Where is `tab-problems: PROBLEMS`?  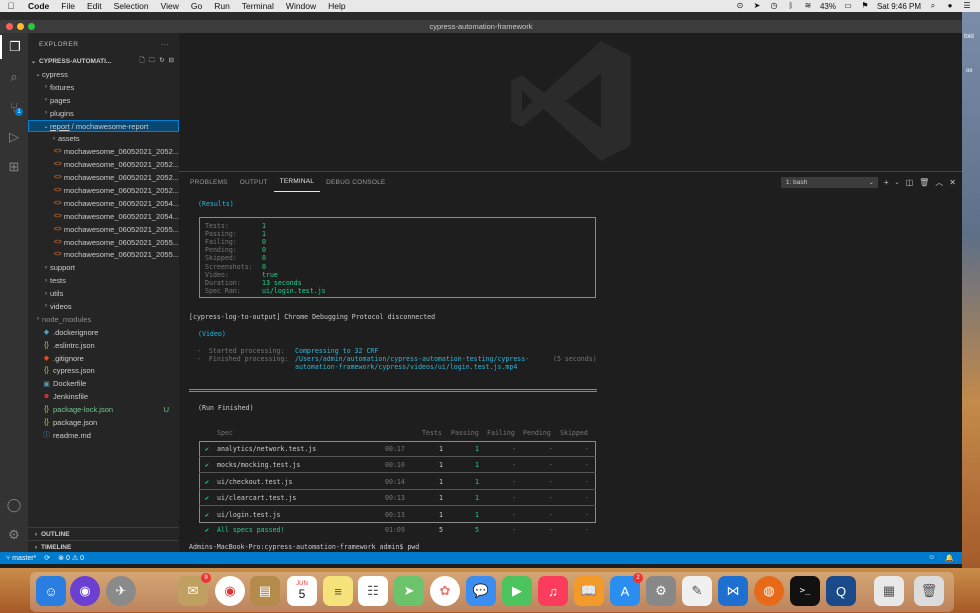
tab-problems: PROBLEMS is located at coordinates (209, 182).